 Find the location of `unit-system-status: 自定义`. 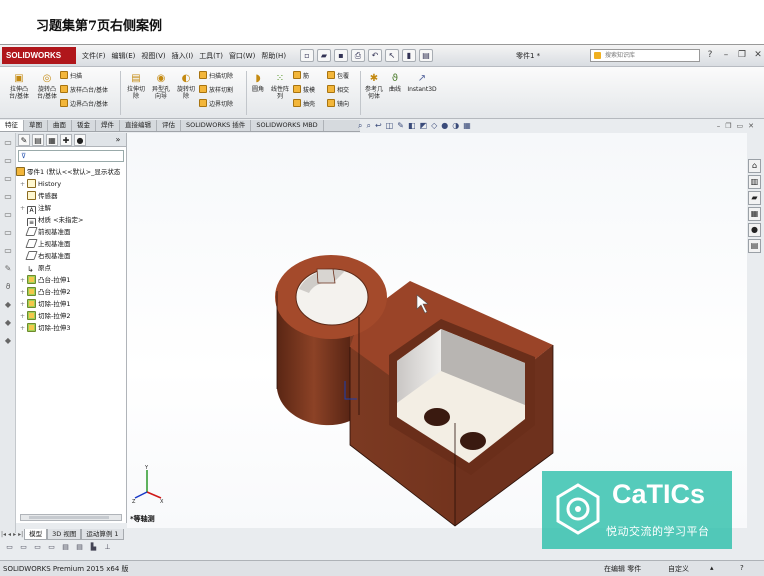

unit-system-status: 自定义 is located at coordinates (678, 569).